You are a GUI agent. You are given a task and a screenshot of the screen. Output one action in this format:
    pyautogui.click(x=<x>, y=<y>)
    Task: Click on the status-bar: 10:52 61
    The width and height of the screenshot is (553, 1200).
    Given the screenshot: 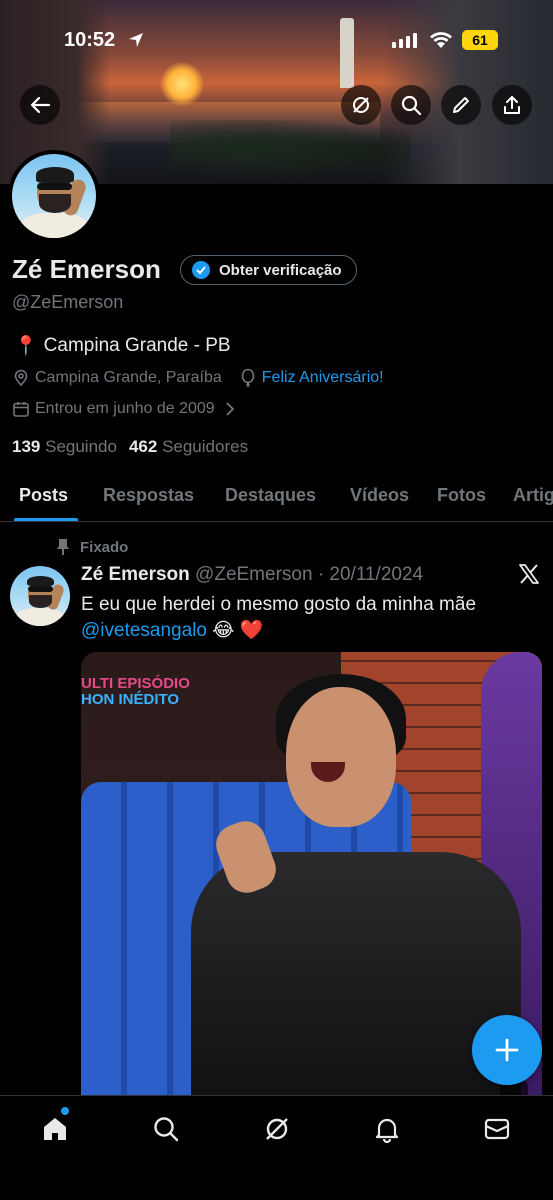 What is the action you would take?
    pyautogui.click(x=276, y=41)
    